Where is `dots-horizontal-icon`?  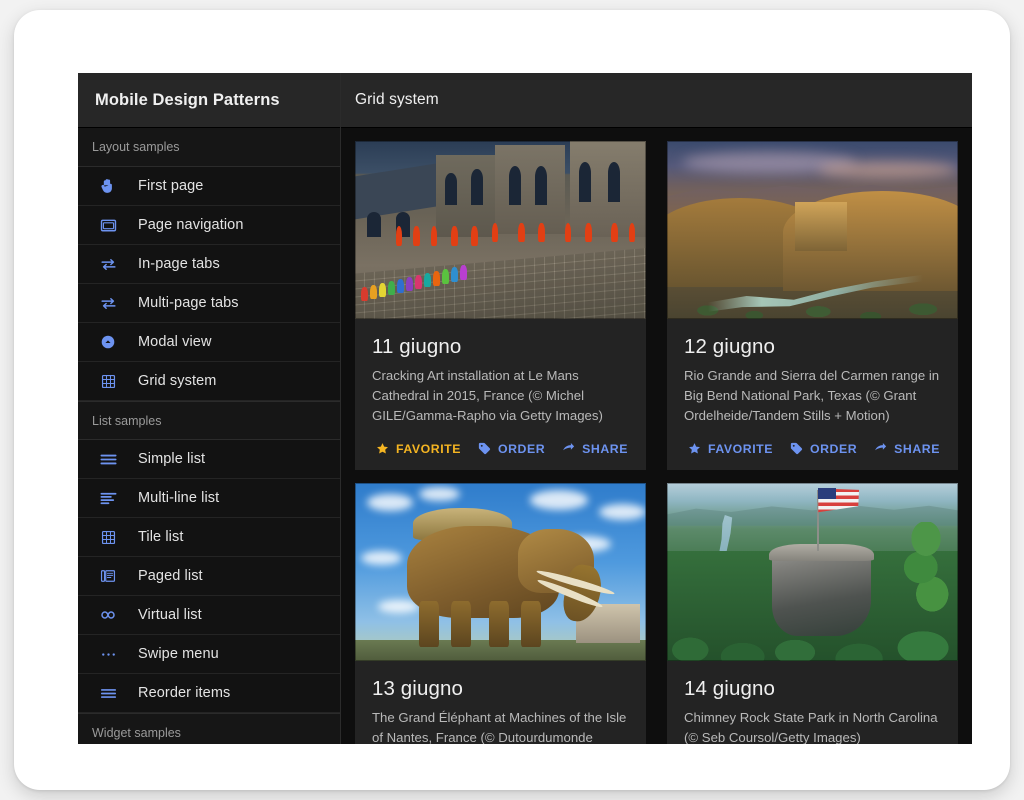
dots-horizontal-icon is located at coordinates (108, 654).